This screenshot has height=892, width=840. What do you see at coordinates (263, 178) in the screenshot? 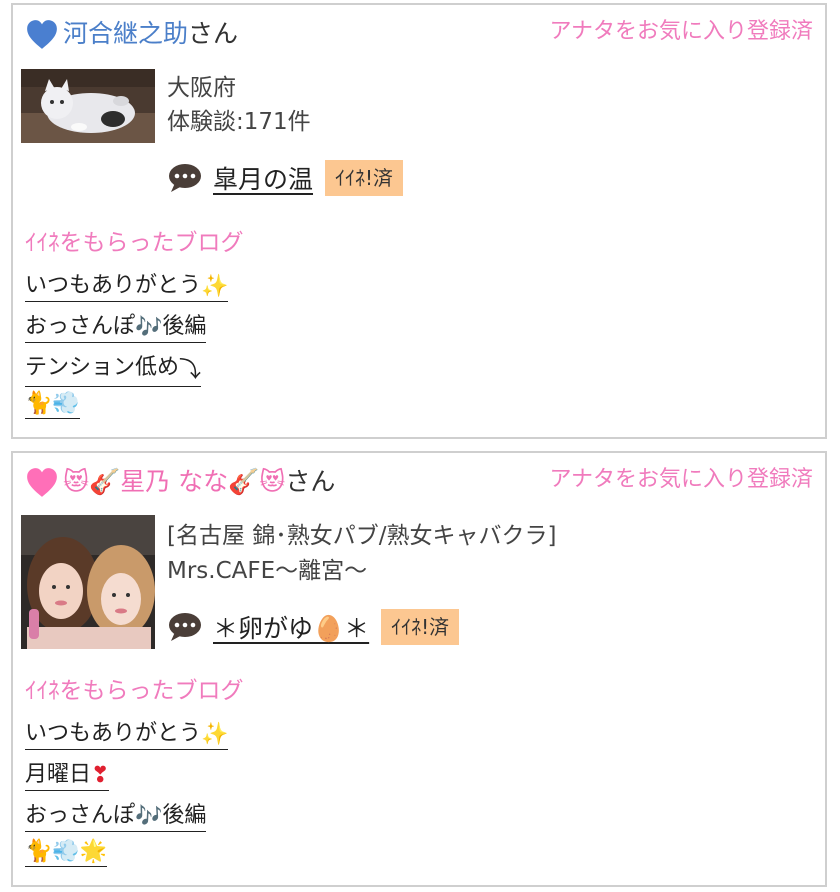
I see `blog-title-link: 皐月の温` at bounding box center [263, 178].